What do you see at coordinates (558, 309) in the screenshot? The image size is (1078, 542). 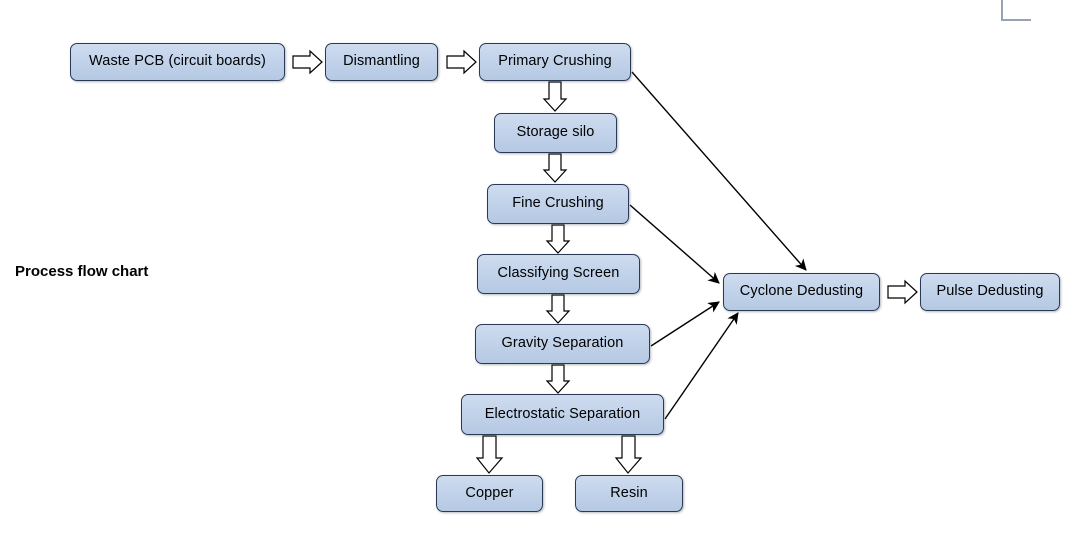 I see `block-arrow-classifying-to-gravity` at bounding box center [558, 309].